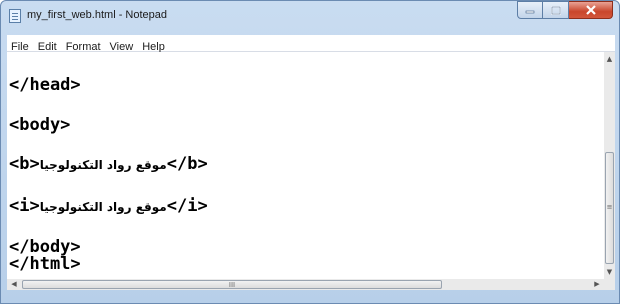  I want to click on tag-open: <b>, so click(24, 164).